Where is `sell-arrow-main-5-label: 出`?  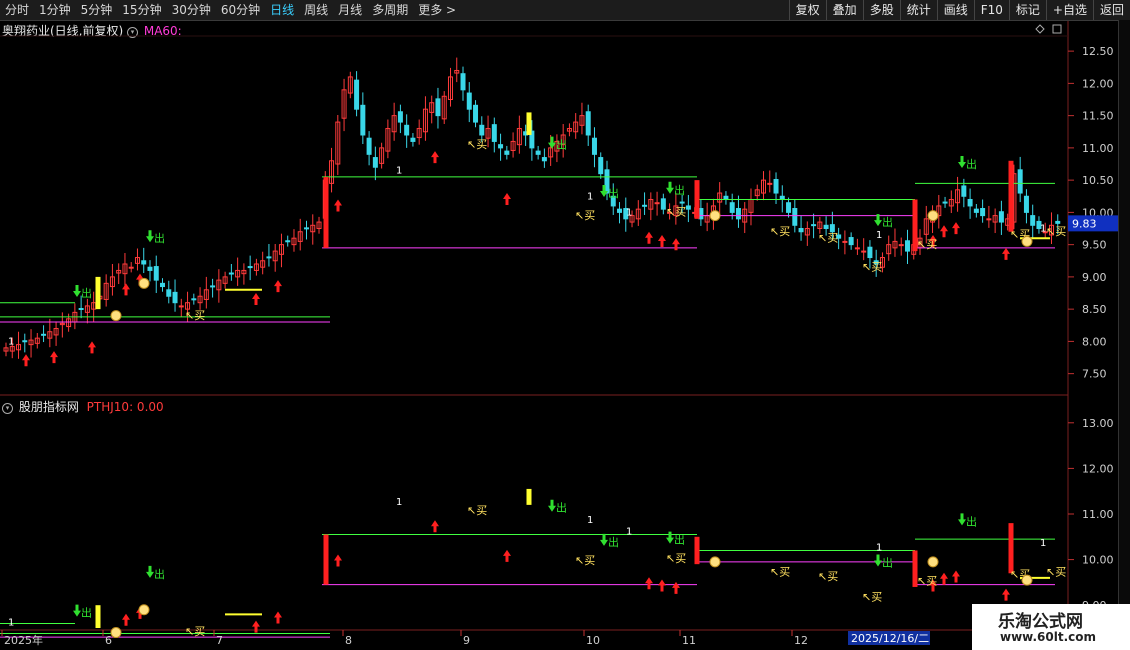
sell-arrow-main-5-label: 出 is located at coordinates (887, 222).